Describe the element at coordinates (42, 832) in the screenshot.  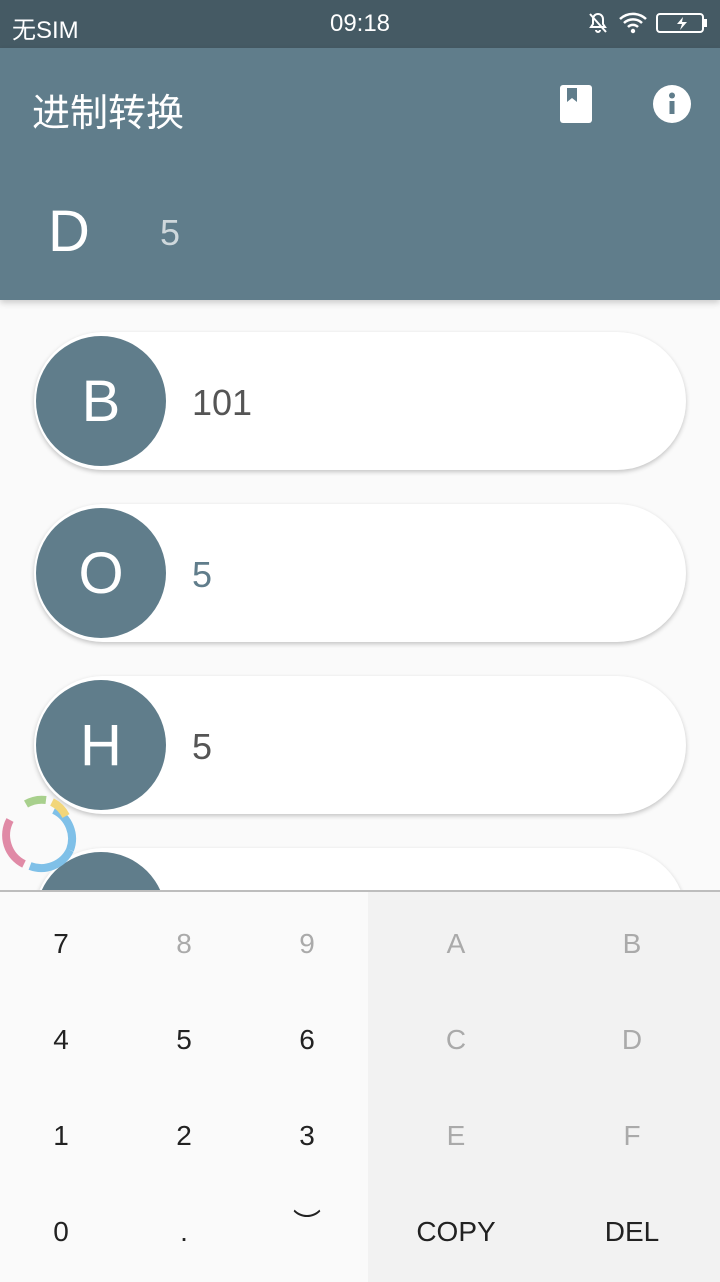
I see `floating-ball-icon` at that location.